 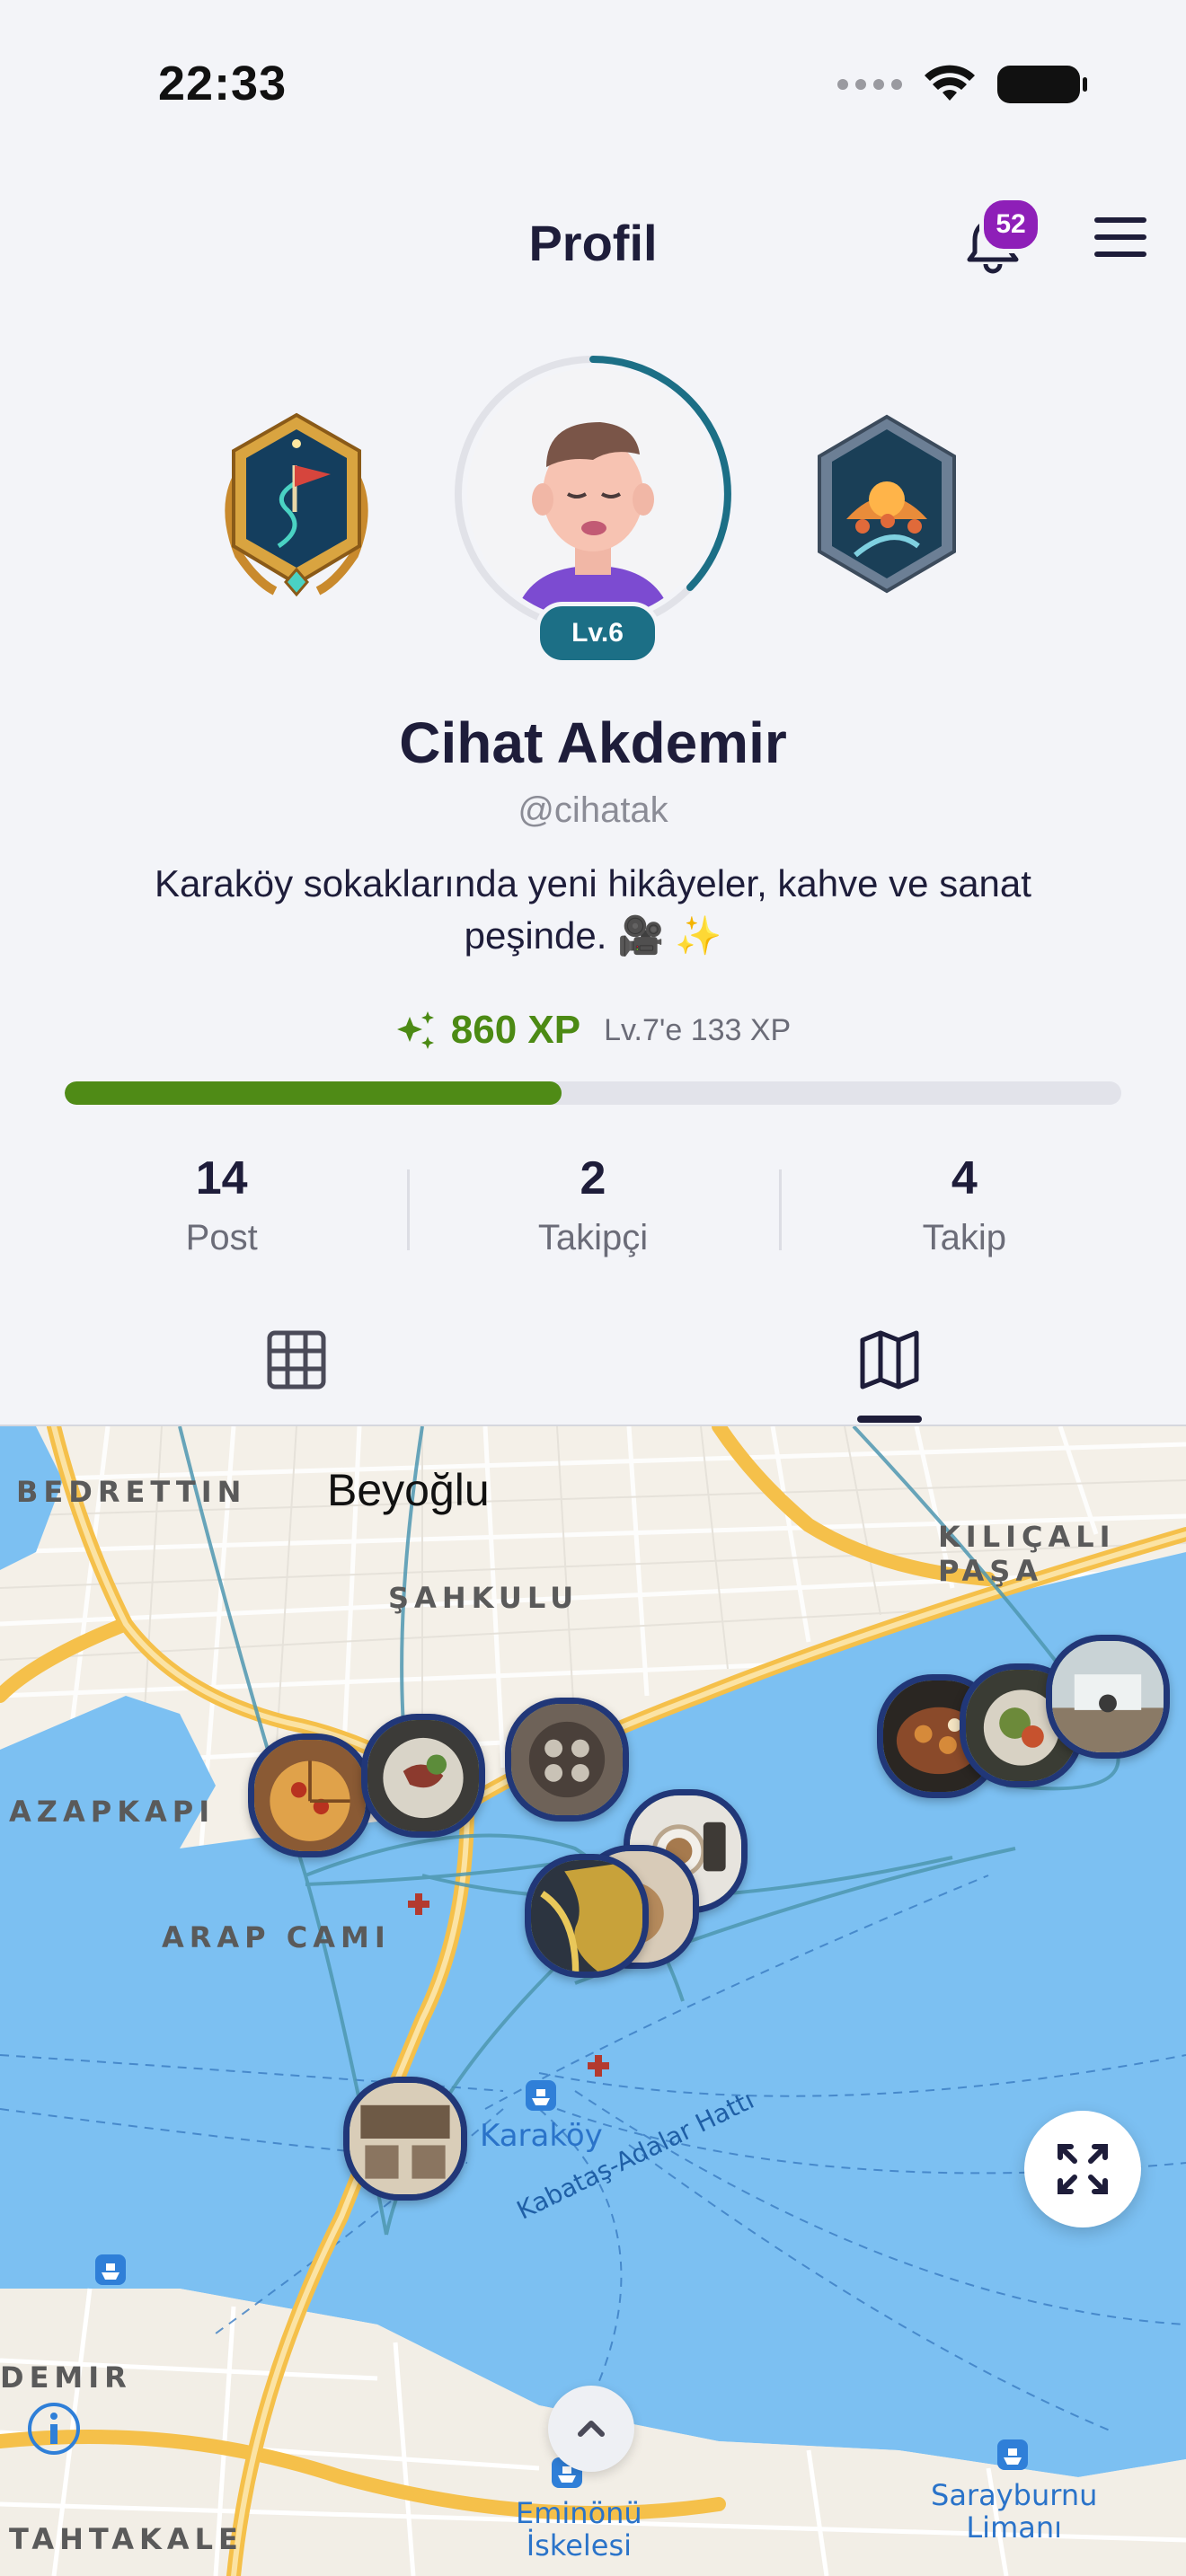 What do you see at coordinates (221, 1237) in the screenshot?
I see `stat-label: Post` at bounding box center [221, 1237].